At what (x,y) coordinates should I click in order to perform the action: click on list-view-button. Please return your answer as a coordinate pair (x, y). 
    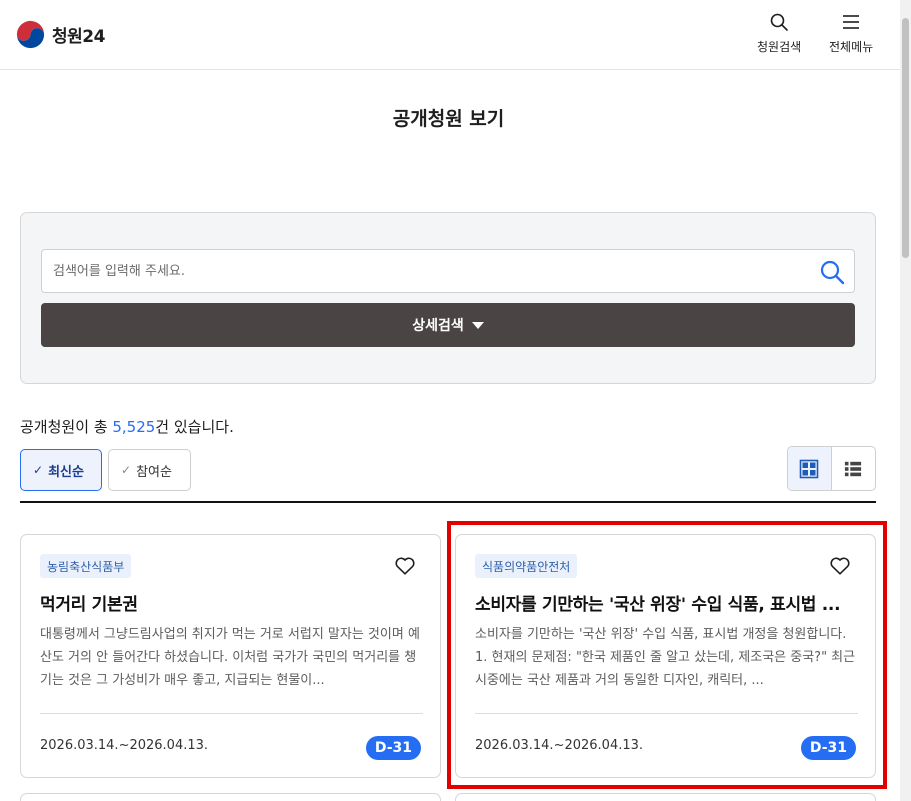
    Looking at the image, I should click on (854, 468).